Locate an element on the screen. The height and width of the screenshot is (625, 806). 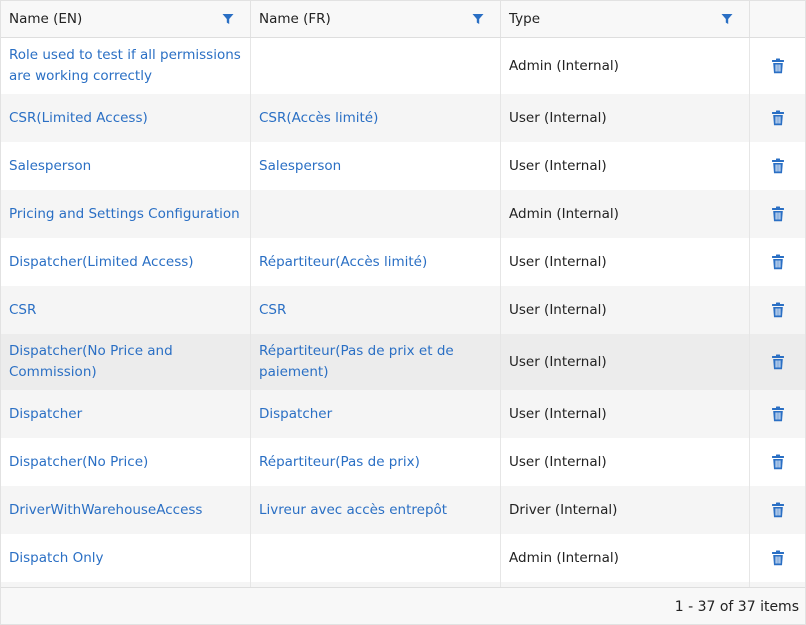
role-name-fr-link: Livreur avec accès entrepôt is located at coordinates (353, 510).